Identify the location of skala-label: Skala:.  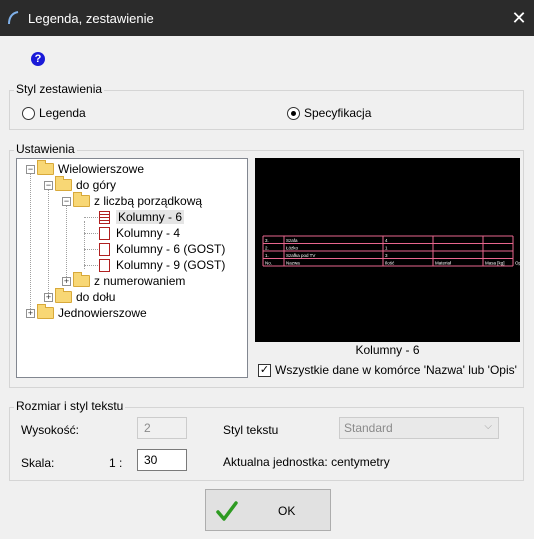
(38, 463).